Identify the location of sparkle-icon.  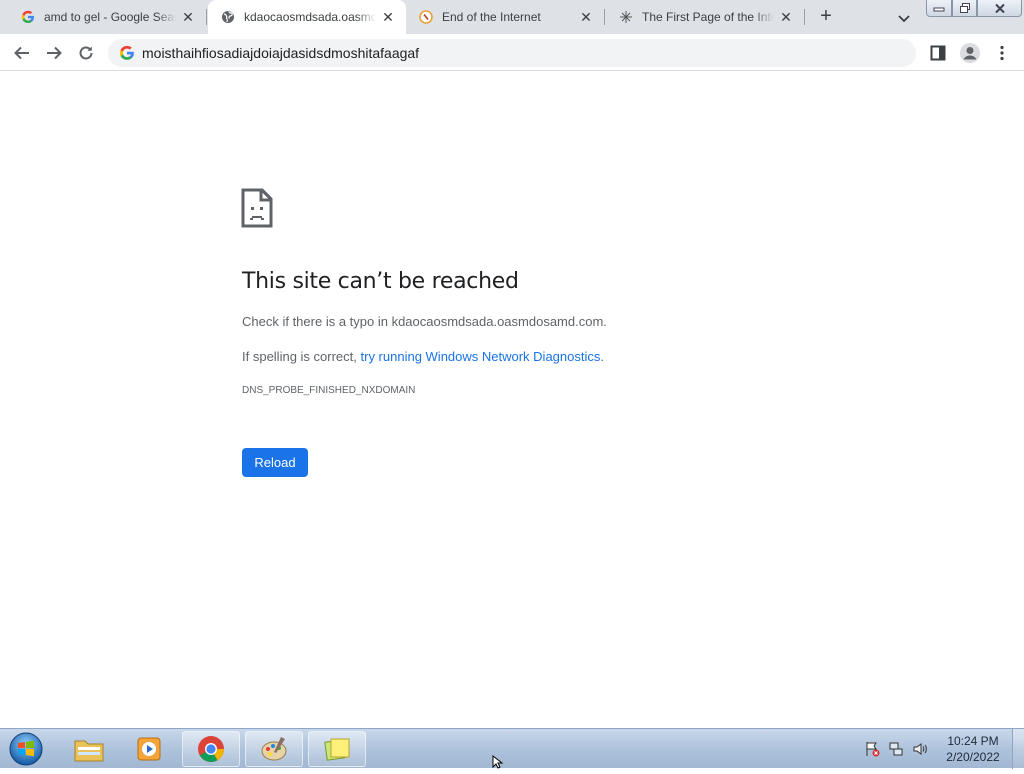
(626, 17).